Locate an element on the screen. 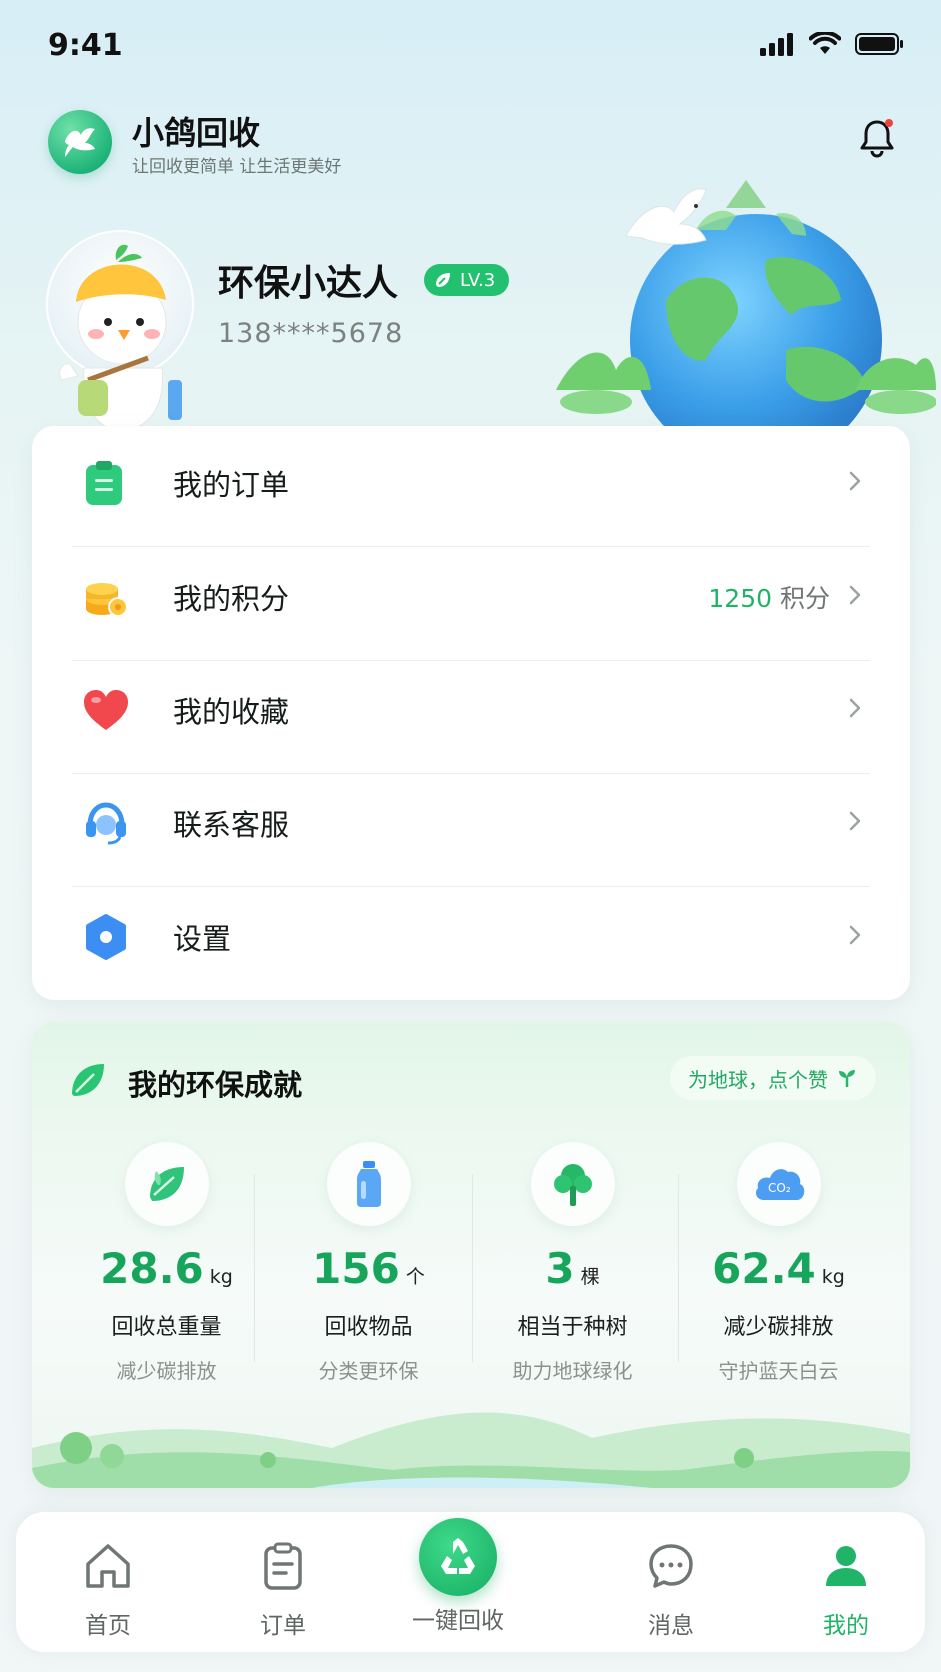 The width and height of the screenshot is (941, 1672). earth-dove-illustration is located at coordinates (746, 305).